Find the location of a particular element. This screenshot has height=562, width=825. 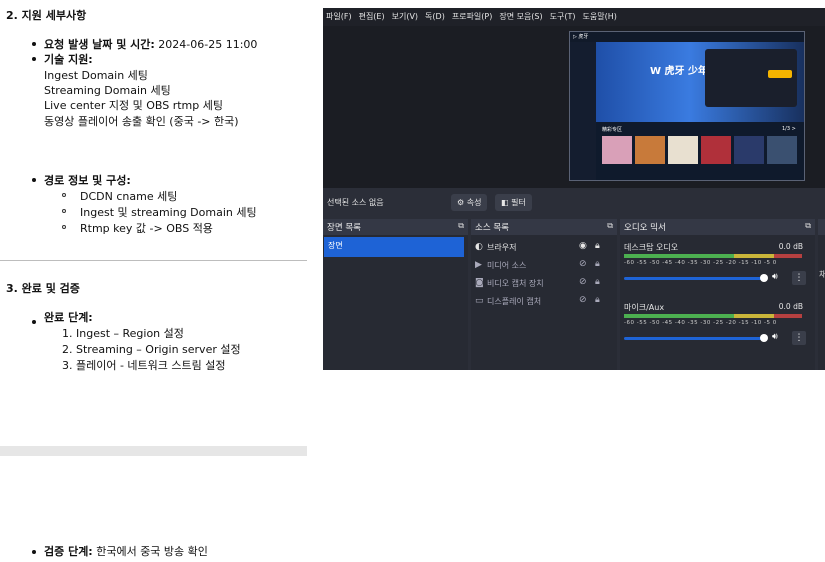

menu-profile: 프로파일(P) is located at coordinates (472, 17).